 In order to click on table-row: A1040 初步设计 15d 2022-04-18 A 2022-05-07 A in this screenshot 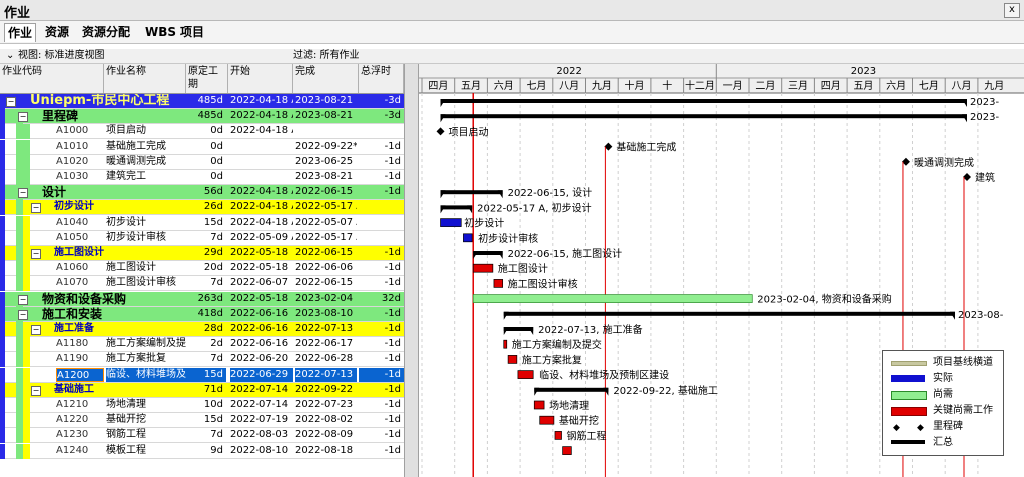, I will do `click(202, 223)`.